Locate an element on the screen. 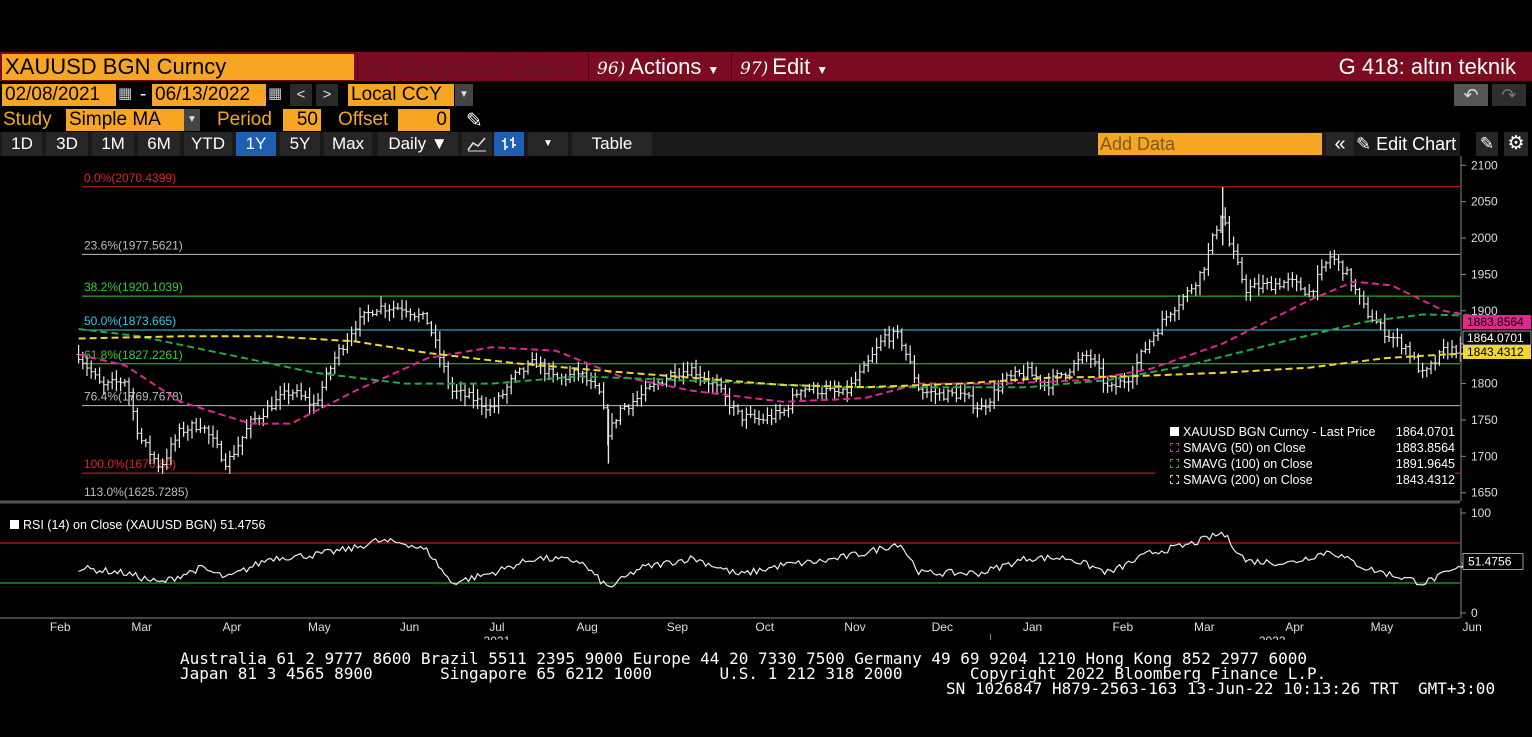  timeframe-1y: 1Y is located at coordinates (256, 144).